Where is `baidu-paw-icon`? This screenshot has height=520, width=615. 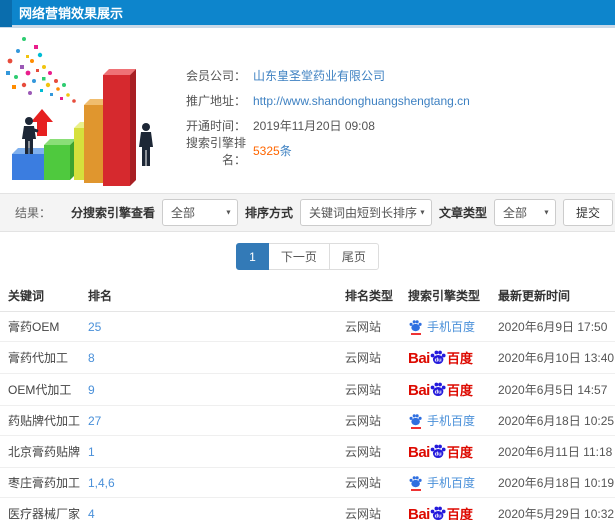
baidu-paw-icon is located at coordinates (415, 421).